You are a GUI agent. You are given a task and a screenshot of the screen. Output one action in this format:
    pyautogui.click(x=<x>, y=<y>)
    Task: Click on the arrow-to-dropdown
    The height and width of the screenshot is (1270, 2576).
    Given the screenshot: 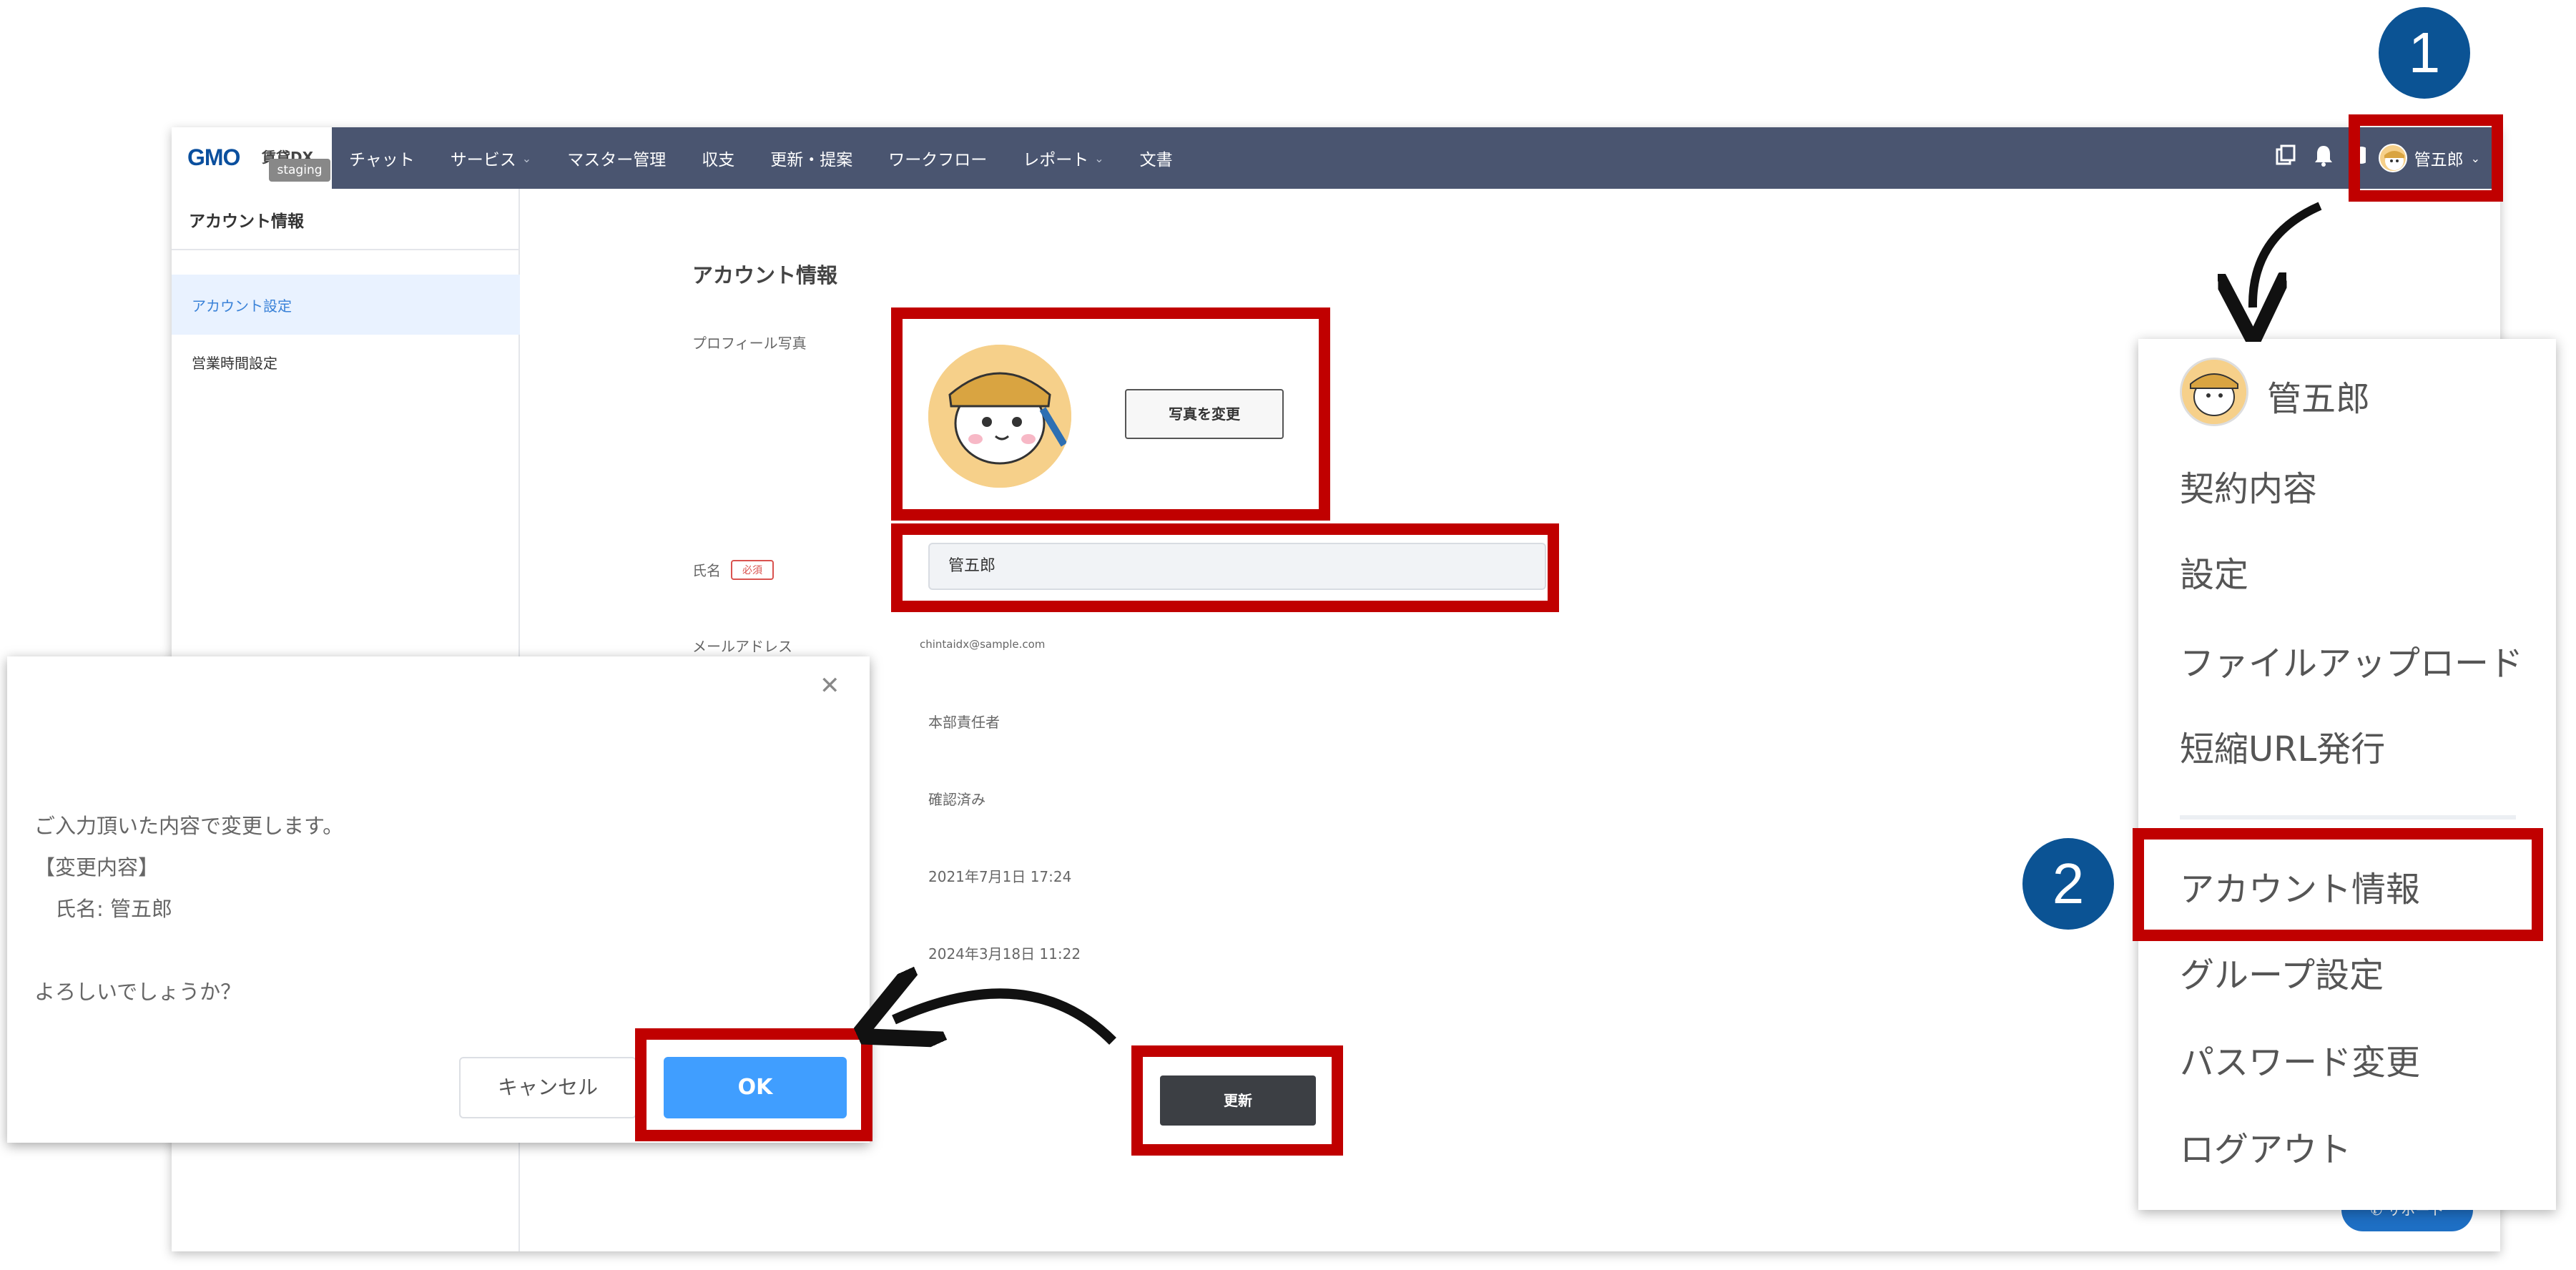 What is the action you would take?
    pyautogui.click(x=2287, y=254)
    